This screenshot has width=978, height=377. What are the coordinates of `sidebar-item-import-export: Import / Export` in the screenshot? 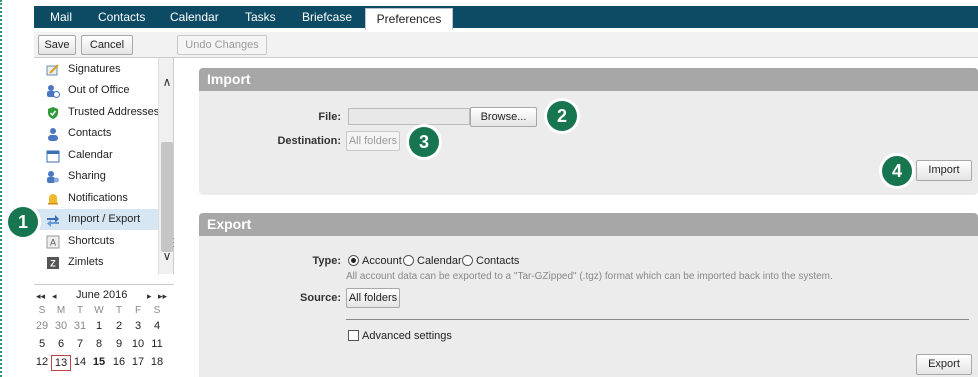 It's located at (96, 219).